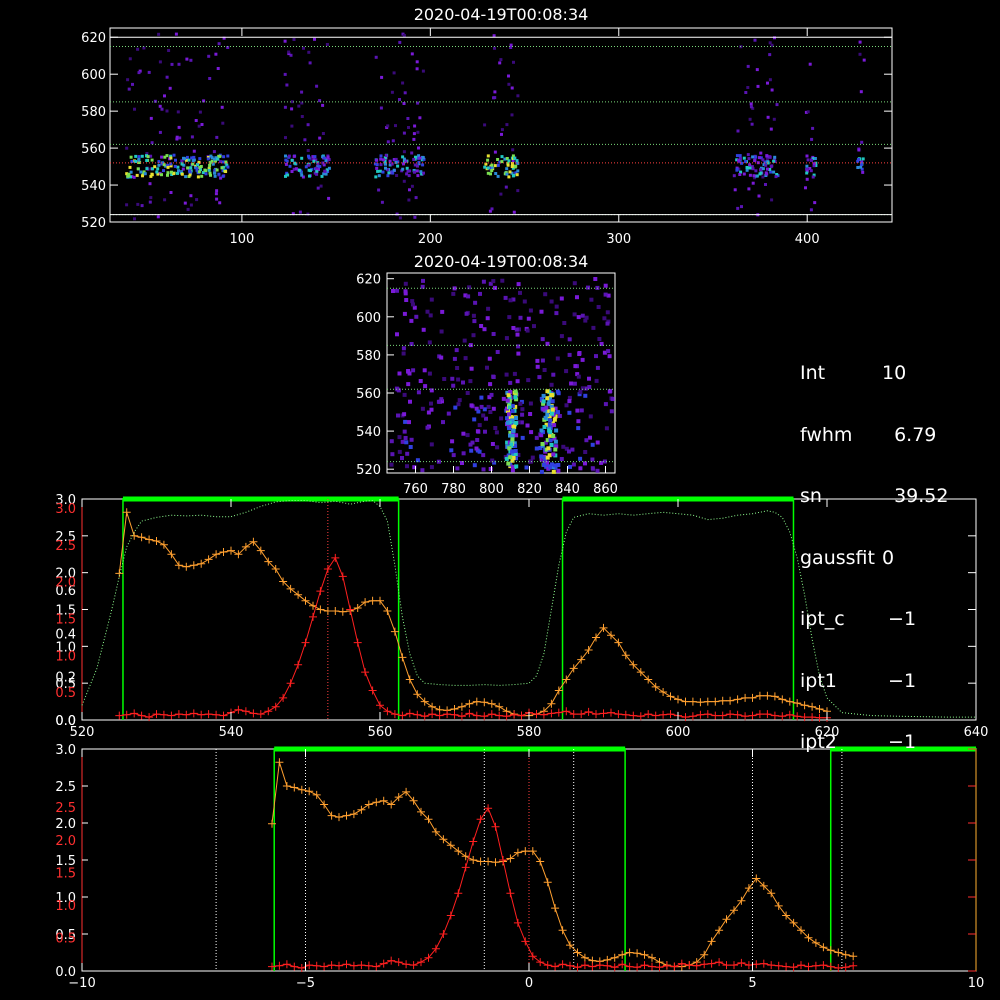  Describe the element at coordinates (93, 112) in the screenshot. I see `heatmap-1-ytick-label: 580` at that location.